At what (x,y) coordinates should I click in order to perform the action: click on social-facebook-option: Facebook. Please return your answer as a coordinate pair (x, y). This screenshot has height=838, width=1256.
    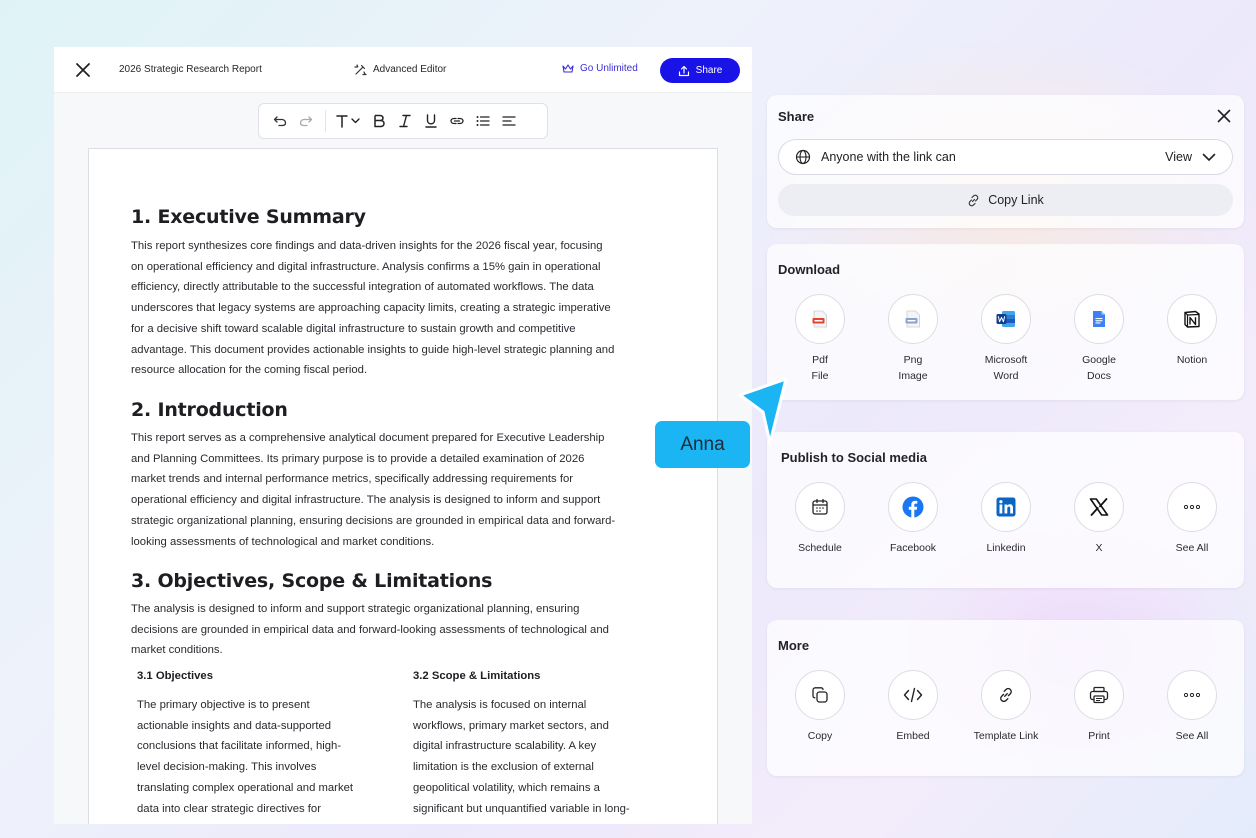
    Looking at the image, I should click on (913, 519).